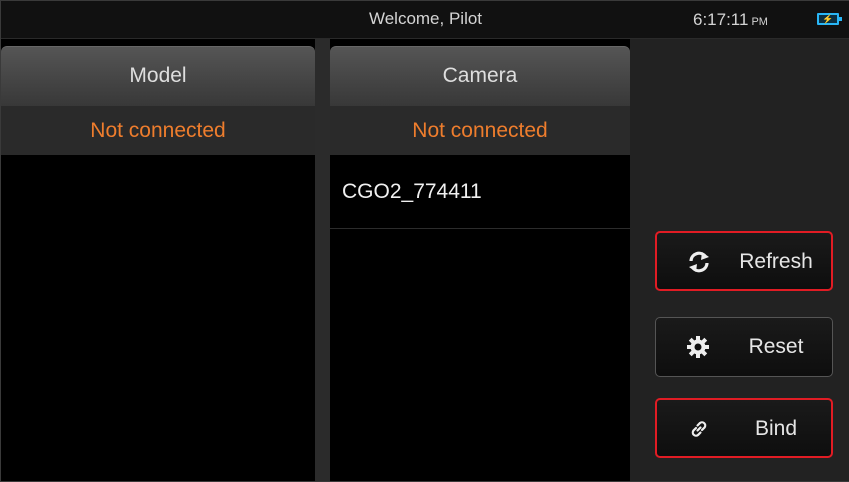 Image resolution: width=849 pixels, height=482 pixels. Describe the element at coordinates (744, 347) in the screenshot. I see `reset-button: Reset` at that location.